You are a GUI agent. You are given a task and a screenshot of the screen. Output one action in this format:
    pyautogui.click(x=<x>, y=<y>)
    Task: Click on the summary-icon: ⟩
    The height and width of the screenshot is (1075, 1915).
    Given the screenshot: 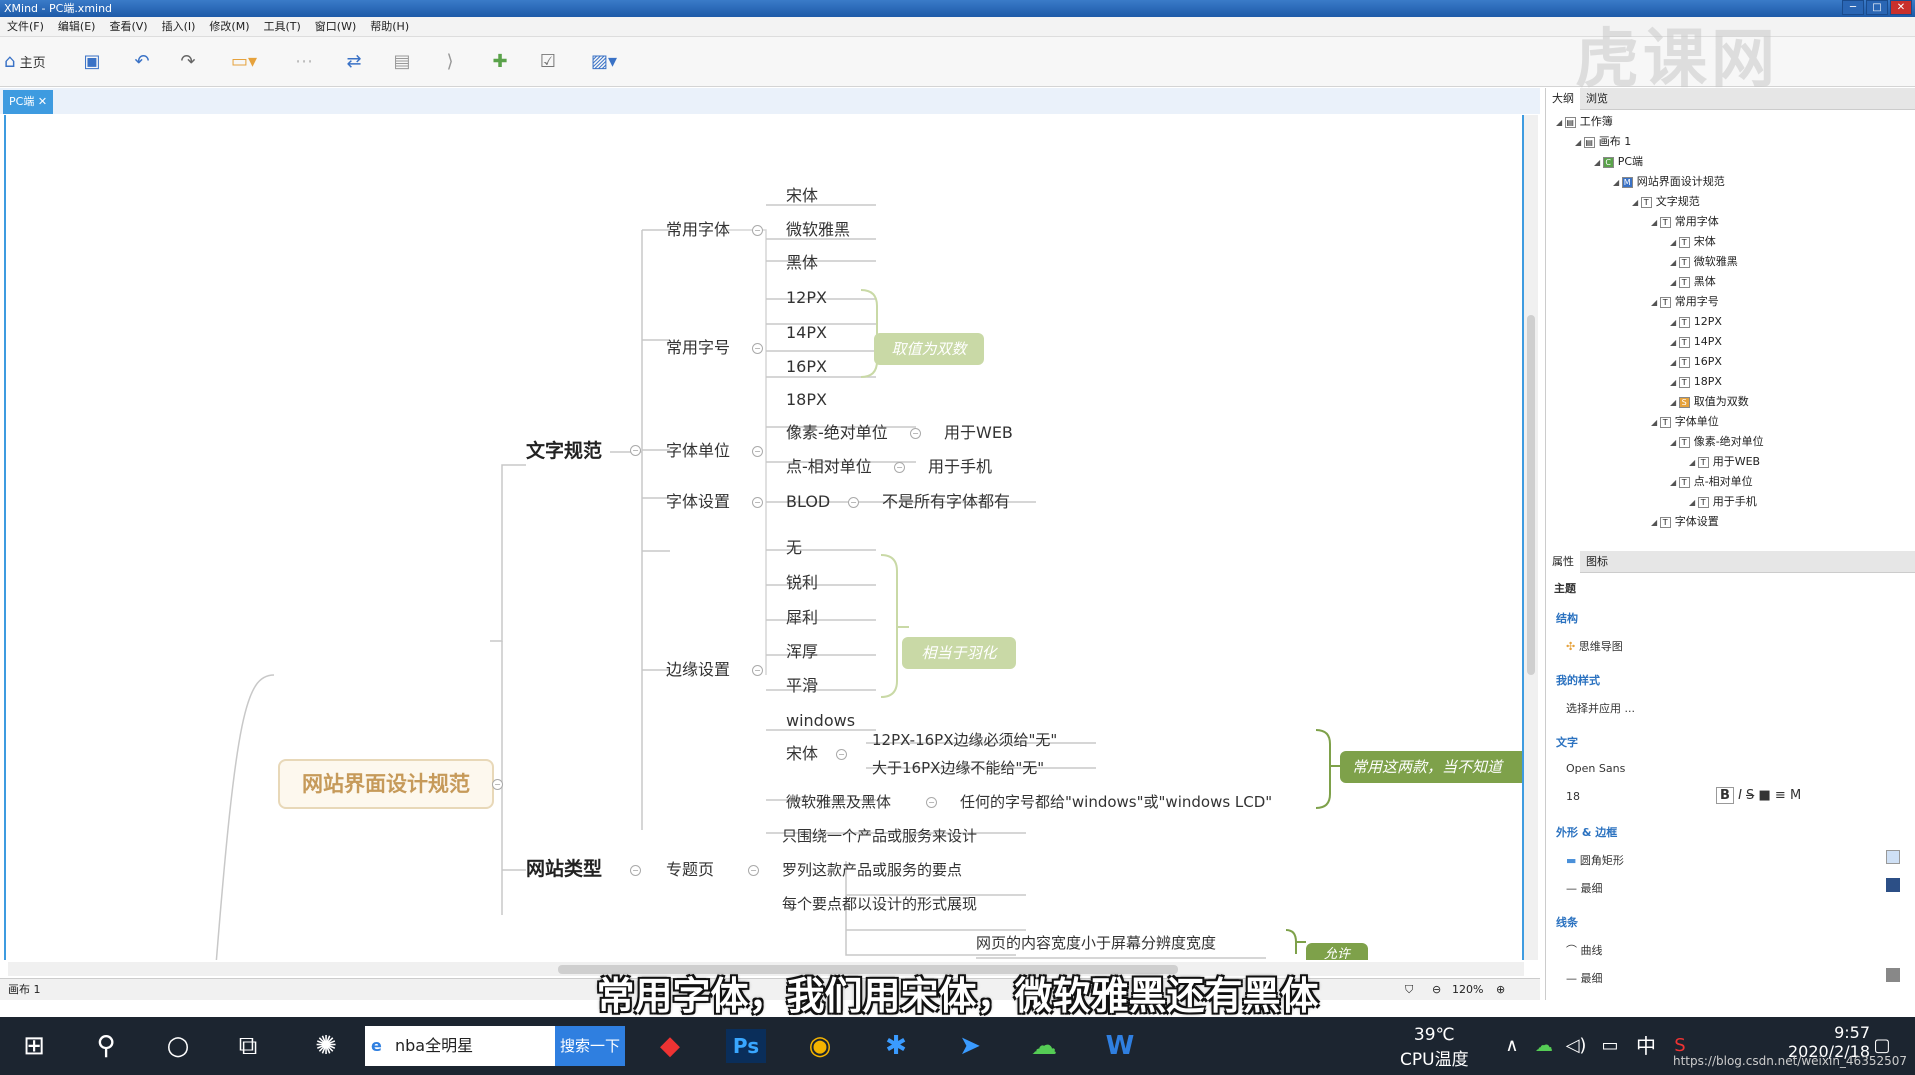 What is the action you would take?
    pyautogui.click(x=450, y=62)
    